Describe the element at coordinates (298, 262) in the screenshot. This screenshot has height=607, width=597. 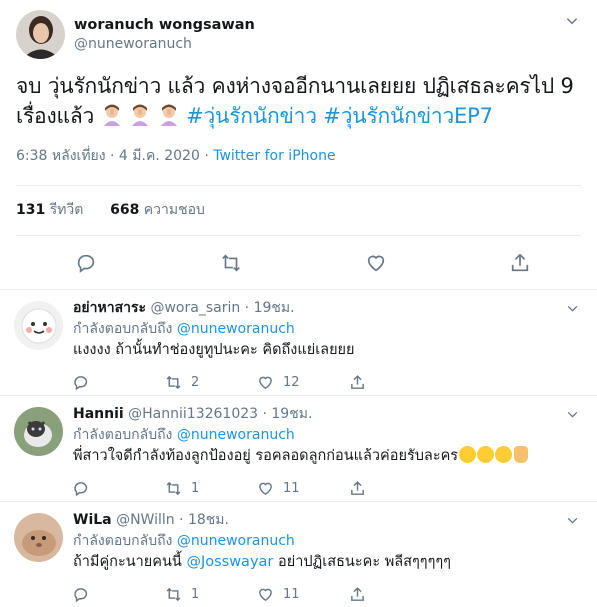
I see `tweet-actions` at that location.